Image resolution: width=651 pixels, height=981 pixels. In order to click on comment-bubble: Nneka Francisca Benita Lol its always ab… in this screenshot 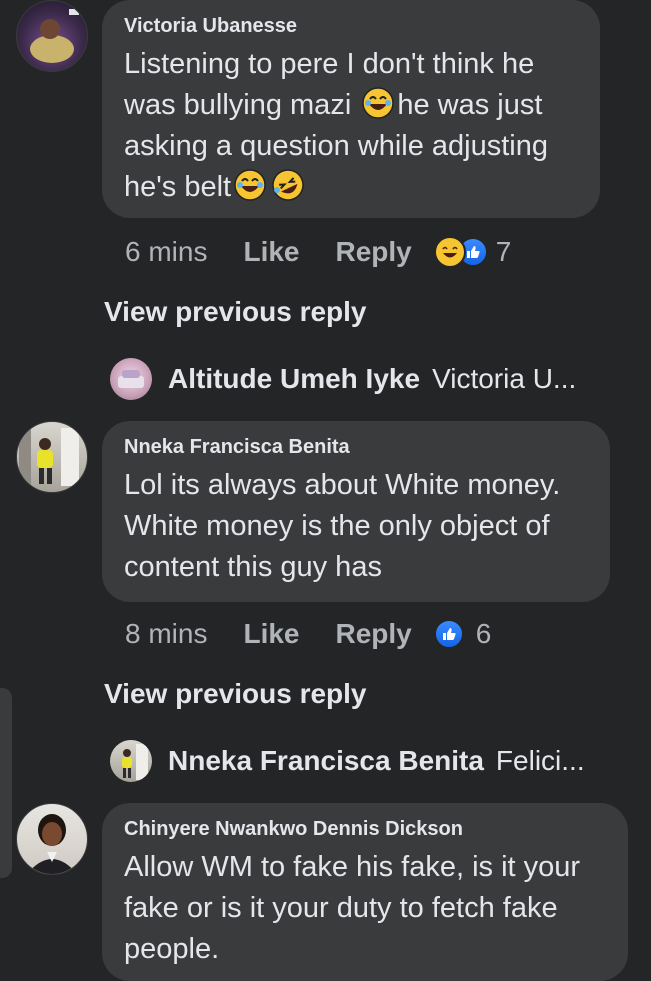, I will do `click(356, 511)`.